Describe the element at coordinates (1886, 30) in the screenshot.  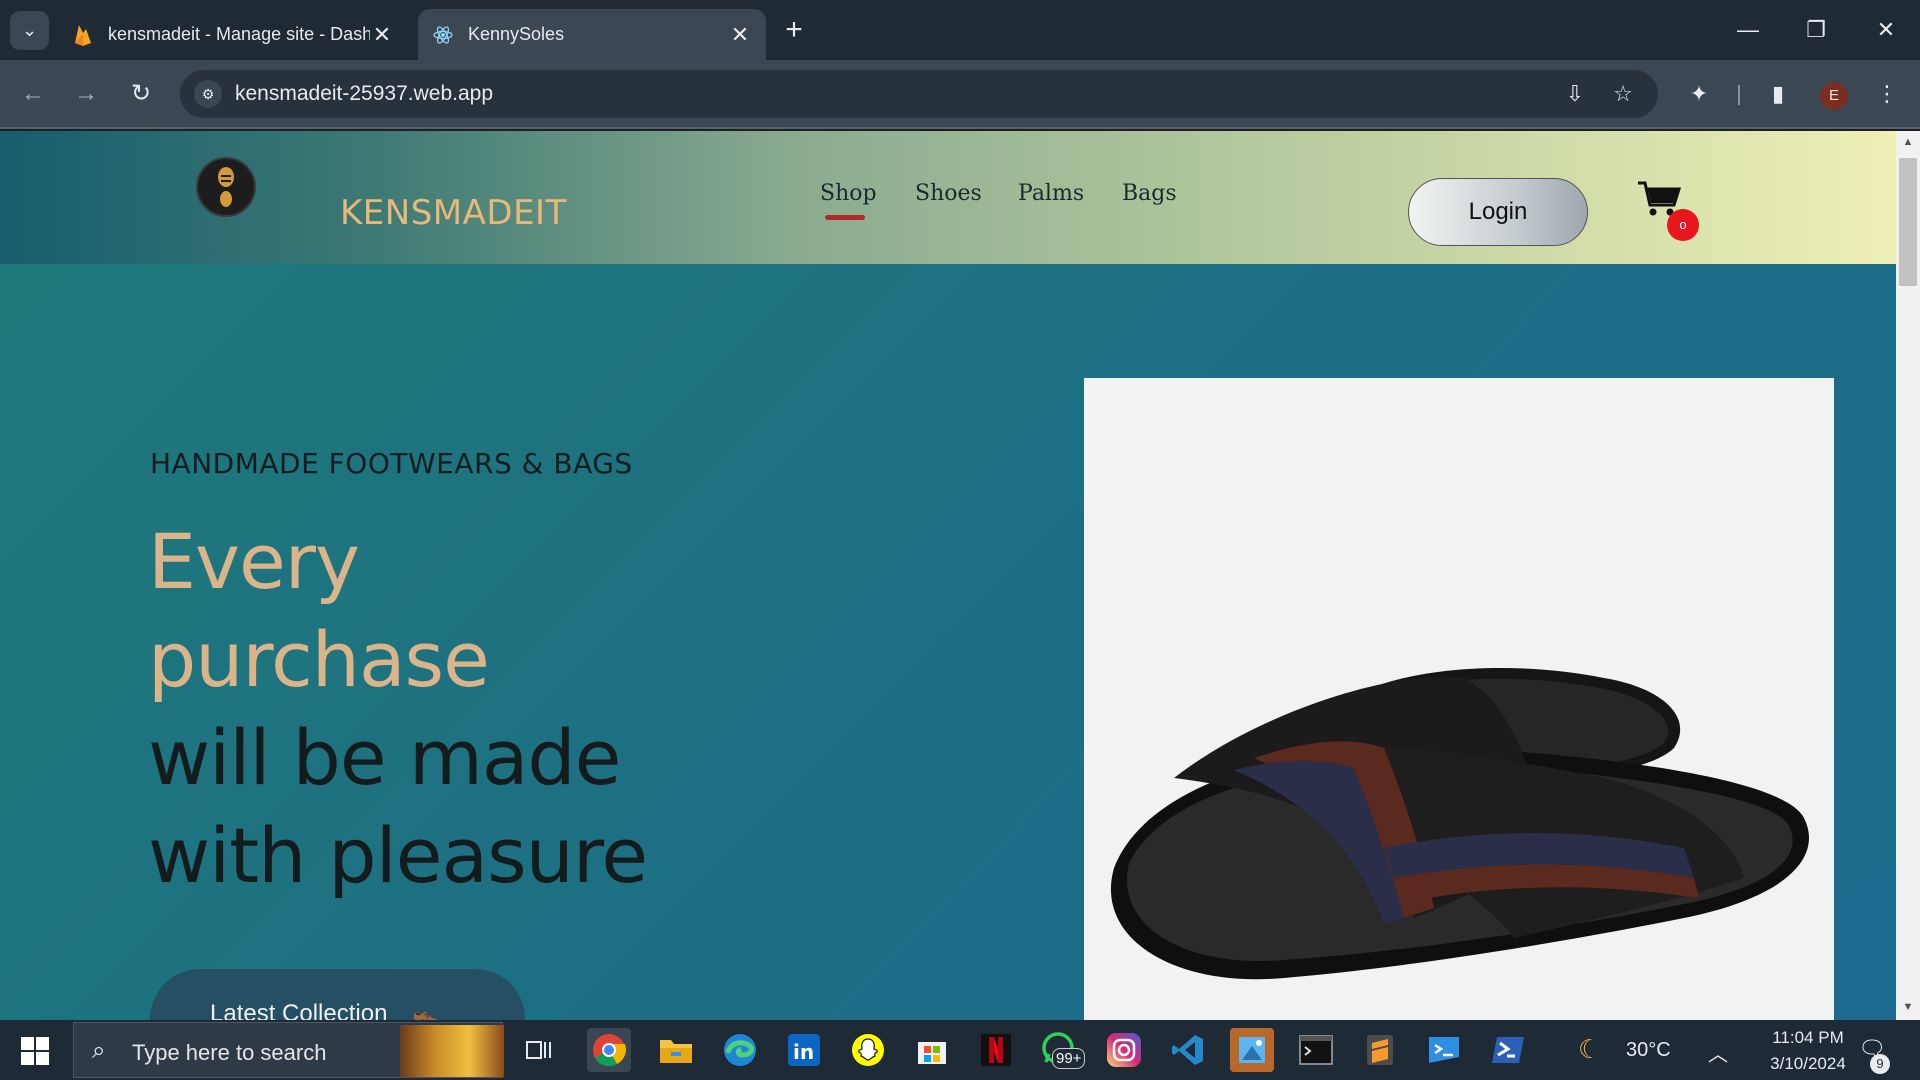
I see `close-window-button: ✕` at that location.